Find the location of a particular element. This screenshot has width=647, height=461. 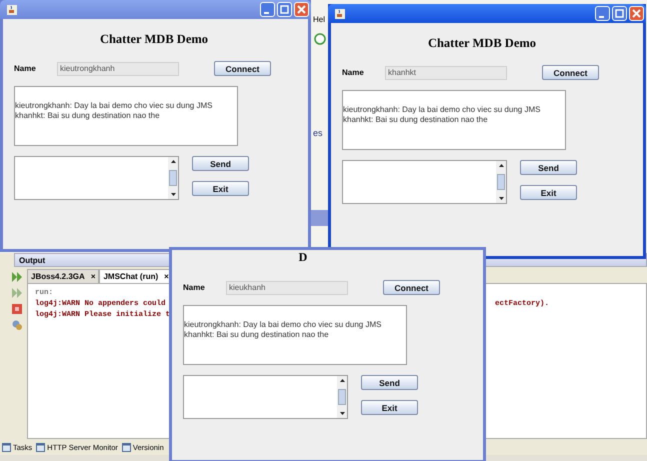

circle-icon is located at coordinates (320, 39).